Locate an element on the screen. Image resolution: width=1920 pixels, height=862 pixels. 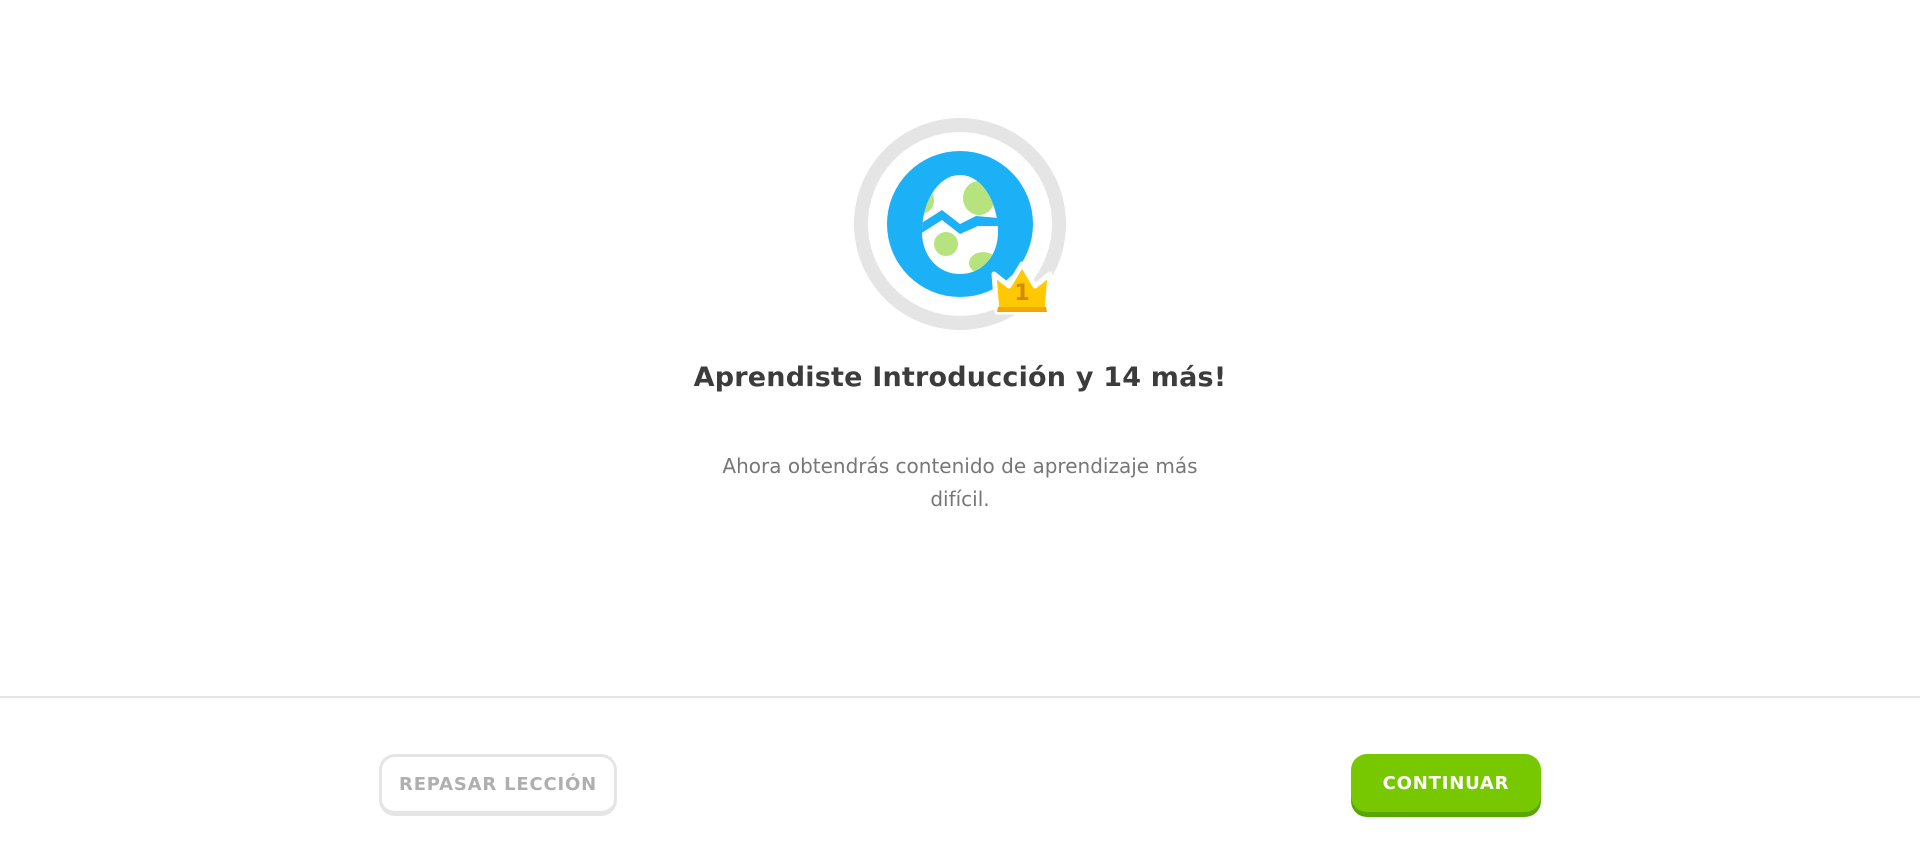
review-lesson-button: REPASAR LECCIÓN is located at coordinates (498, 785).